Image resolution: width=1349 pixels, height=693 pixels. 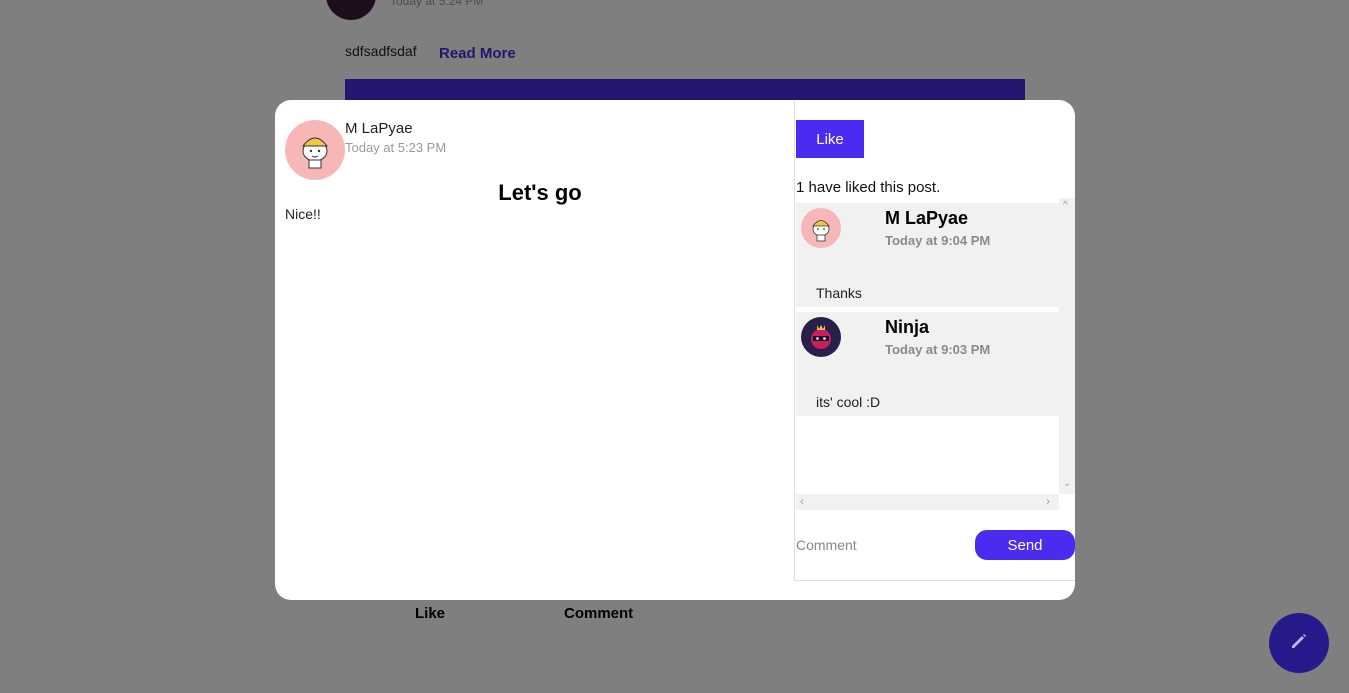 What do you see at coordinates (848, 402) in the screenshot?
I see `comment-text: its' cool :D` at bounding box center [848, 402].